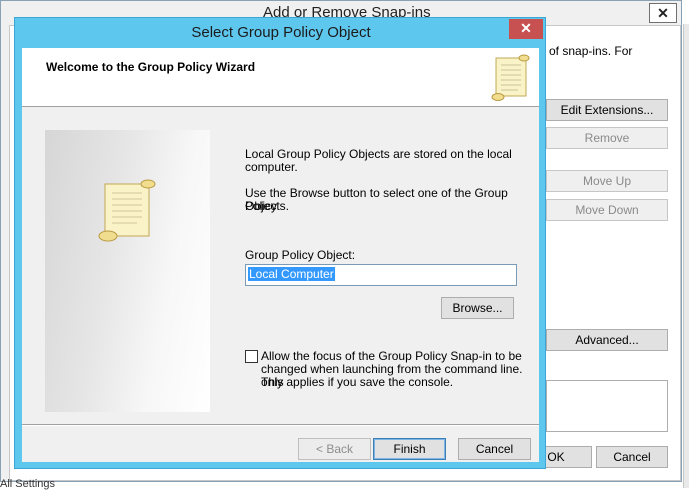  I want to click on cancel-button: Cancel, so click(494, 449).